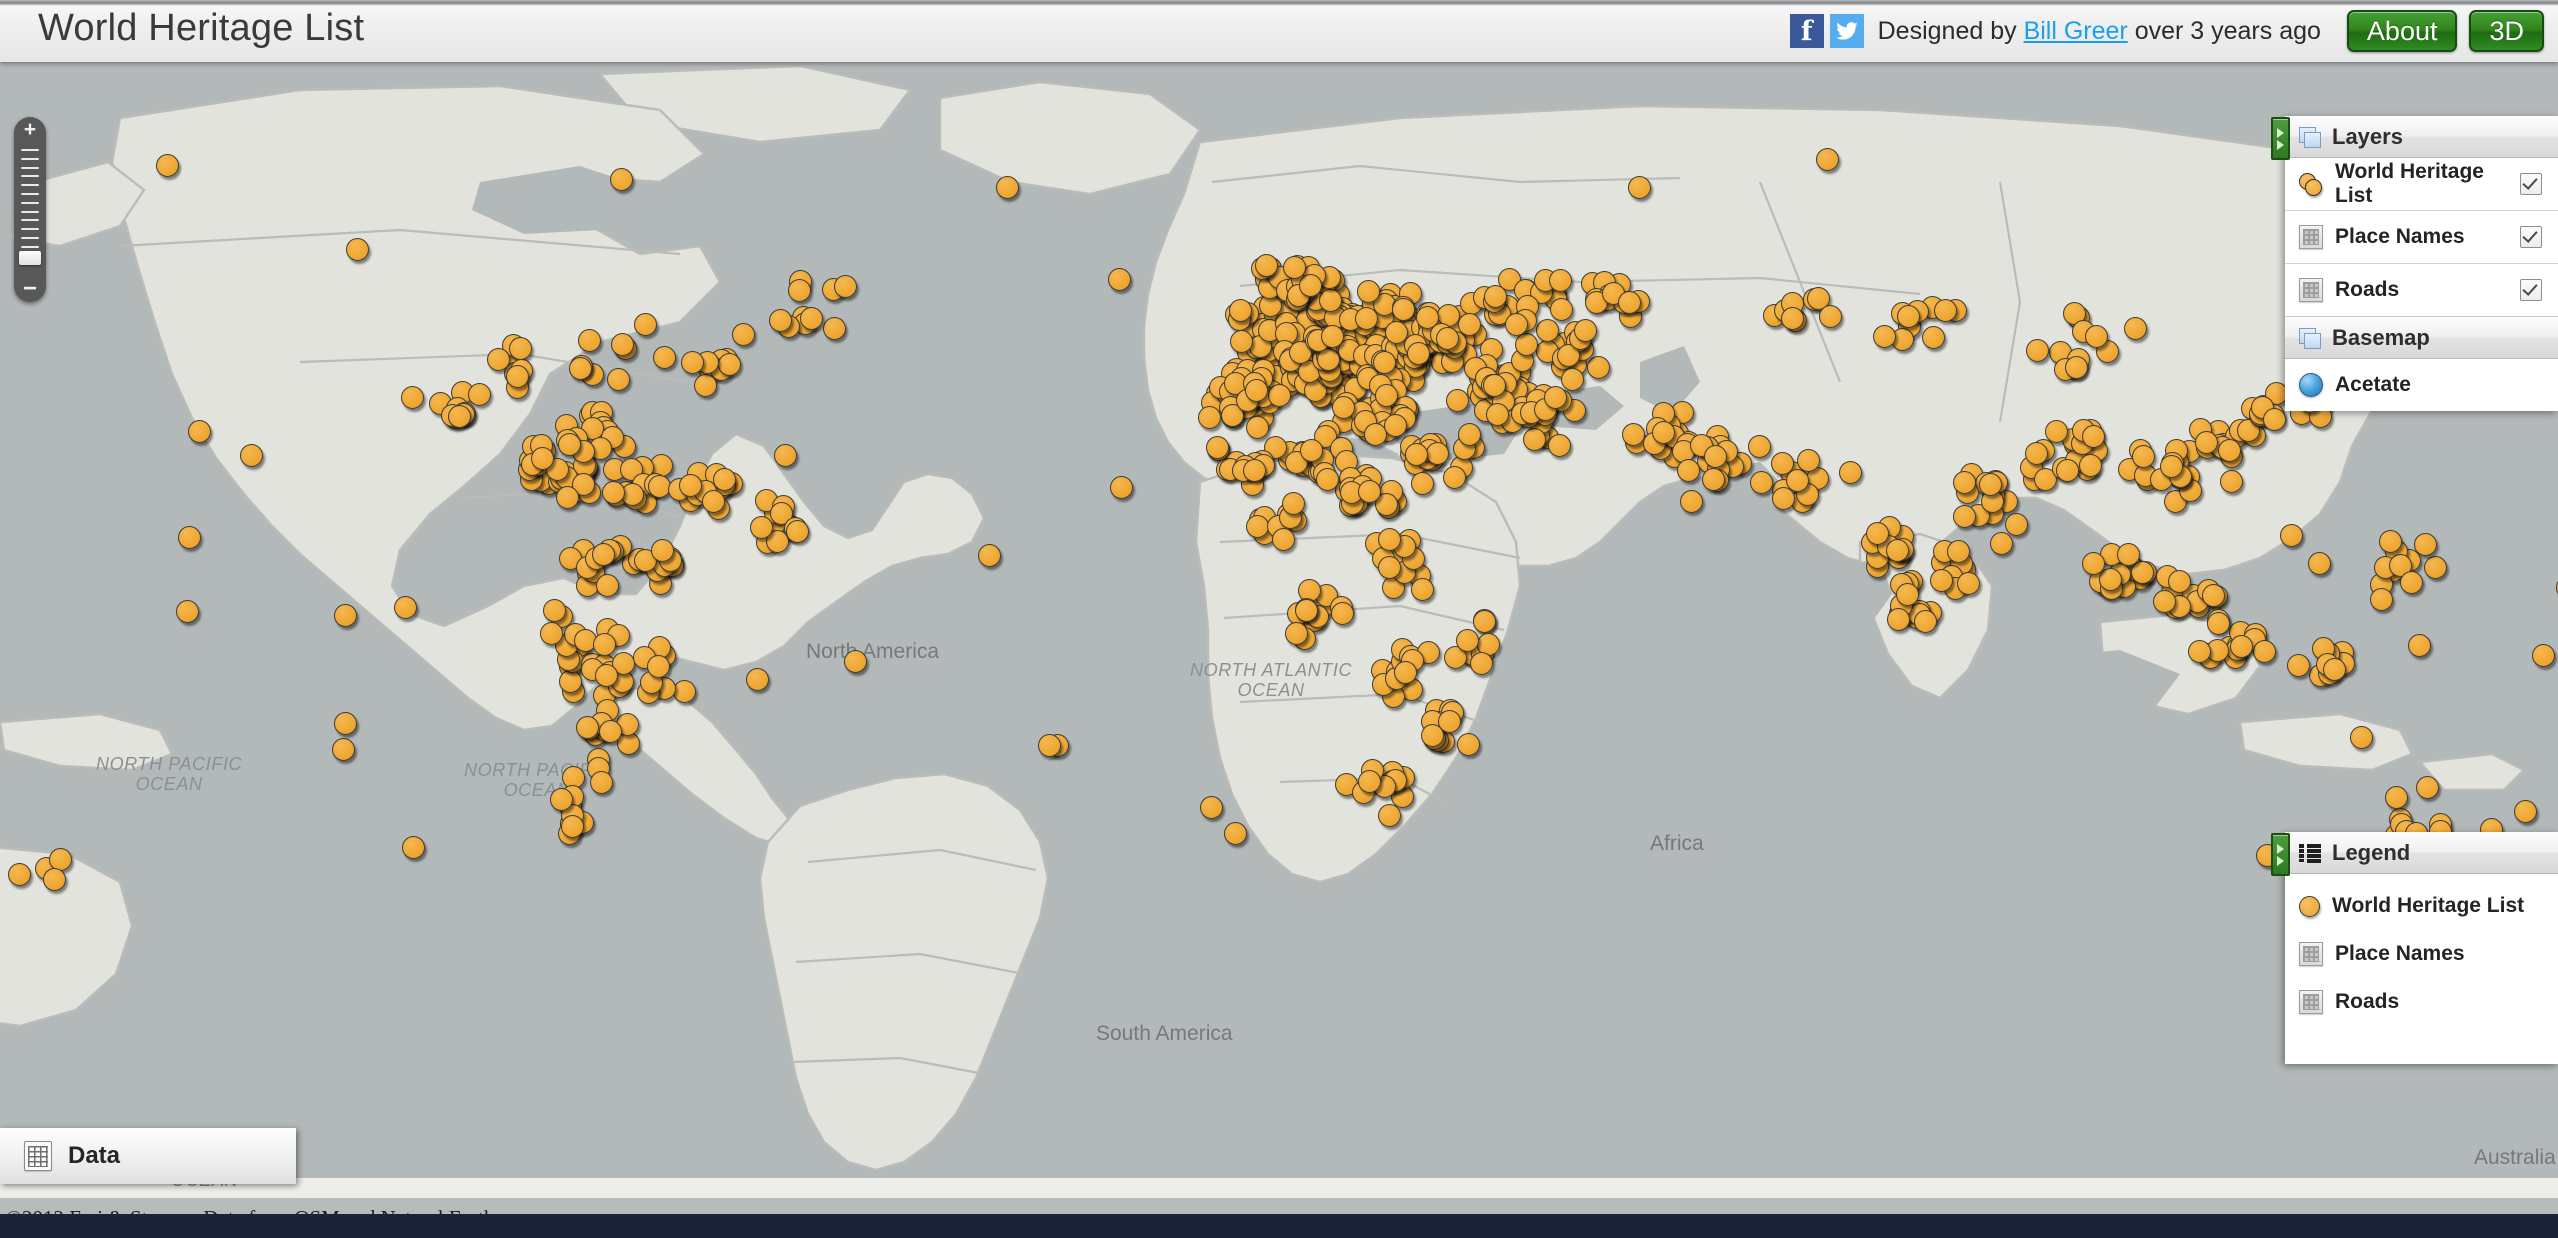 The height and width of the screenshot is (1238, 2558). What do you see at coordinates (148, 1156) in the screenshot?
I see `data-button: Data` at bounding box center [148, 1156].